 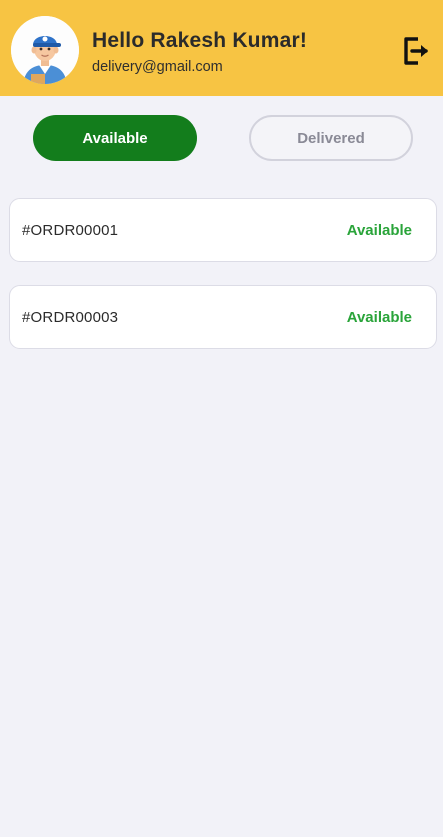 I want to click on greeting-title: Hello Rakesh Kumar!, so click(x=200, y=40).